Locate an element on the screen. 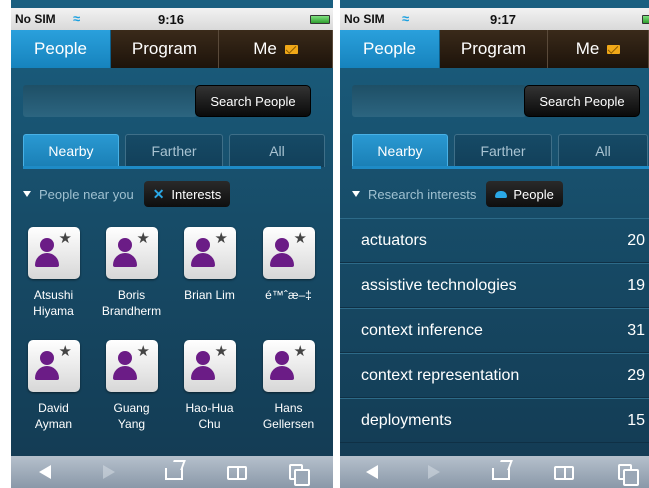 Image resolution: width=649 pixels, height=488 pixels. interest-count: 15 is located at coordinates (636, 420).